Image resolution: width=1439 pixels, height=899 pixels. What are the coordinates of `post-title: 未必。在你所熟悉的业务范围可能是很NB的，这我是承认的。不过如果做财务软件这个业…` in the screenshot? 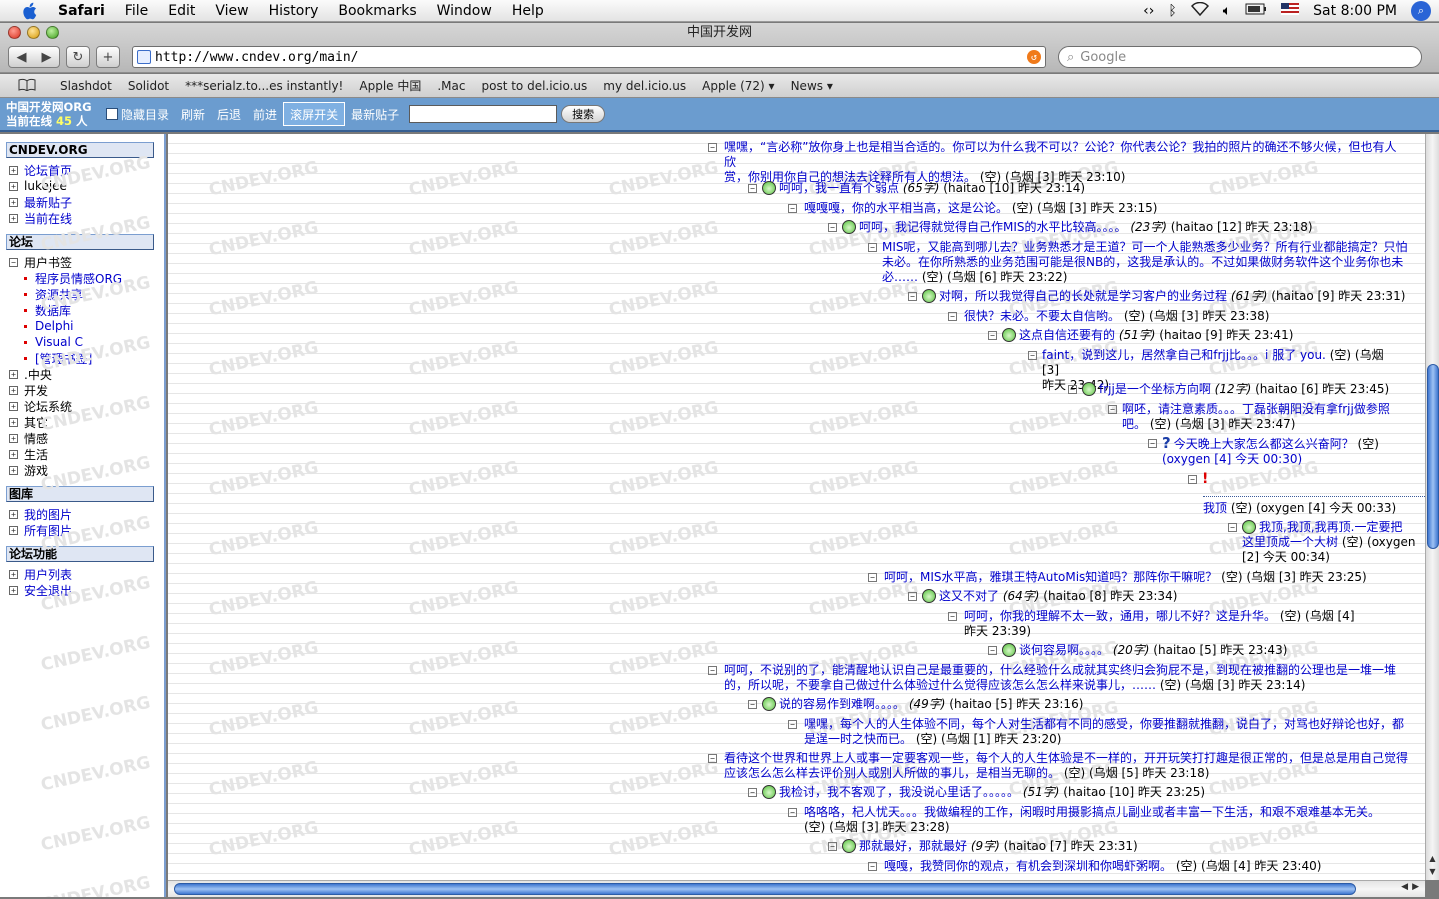 It's located at (1142, 262).